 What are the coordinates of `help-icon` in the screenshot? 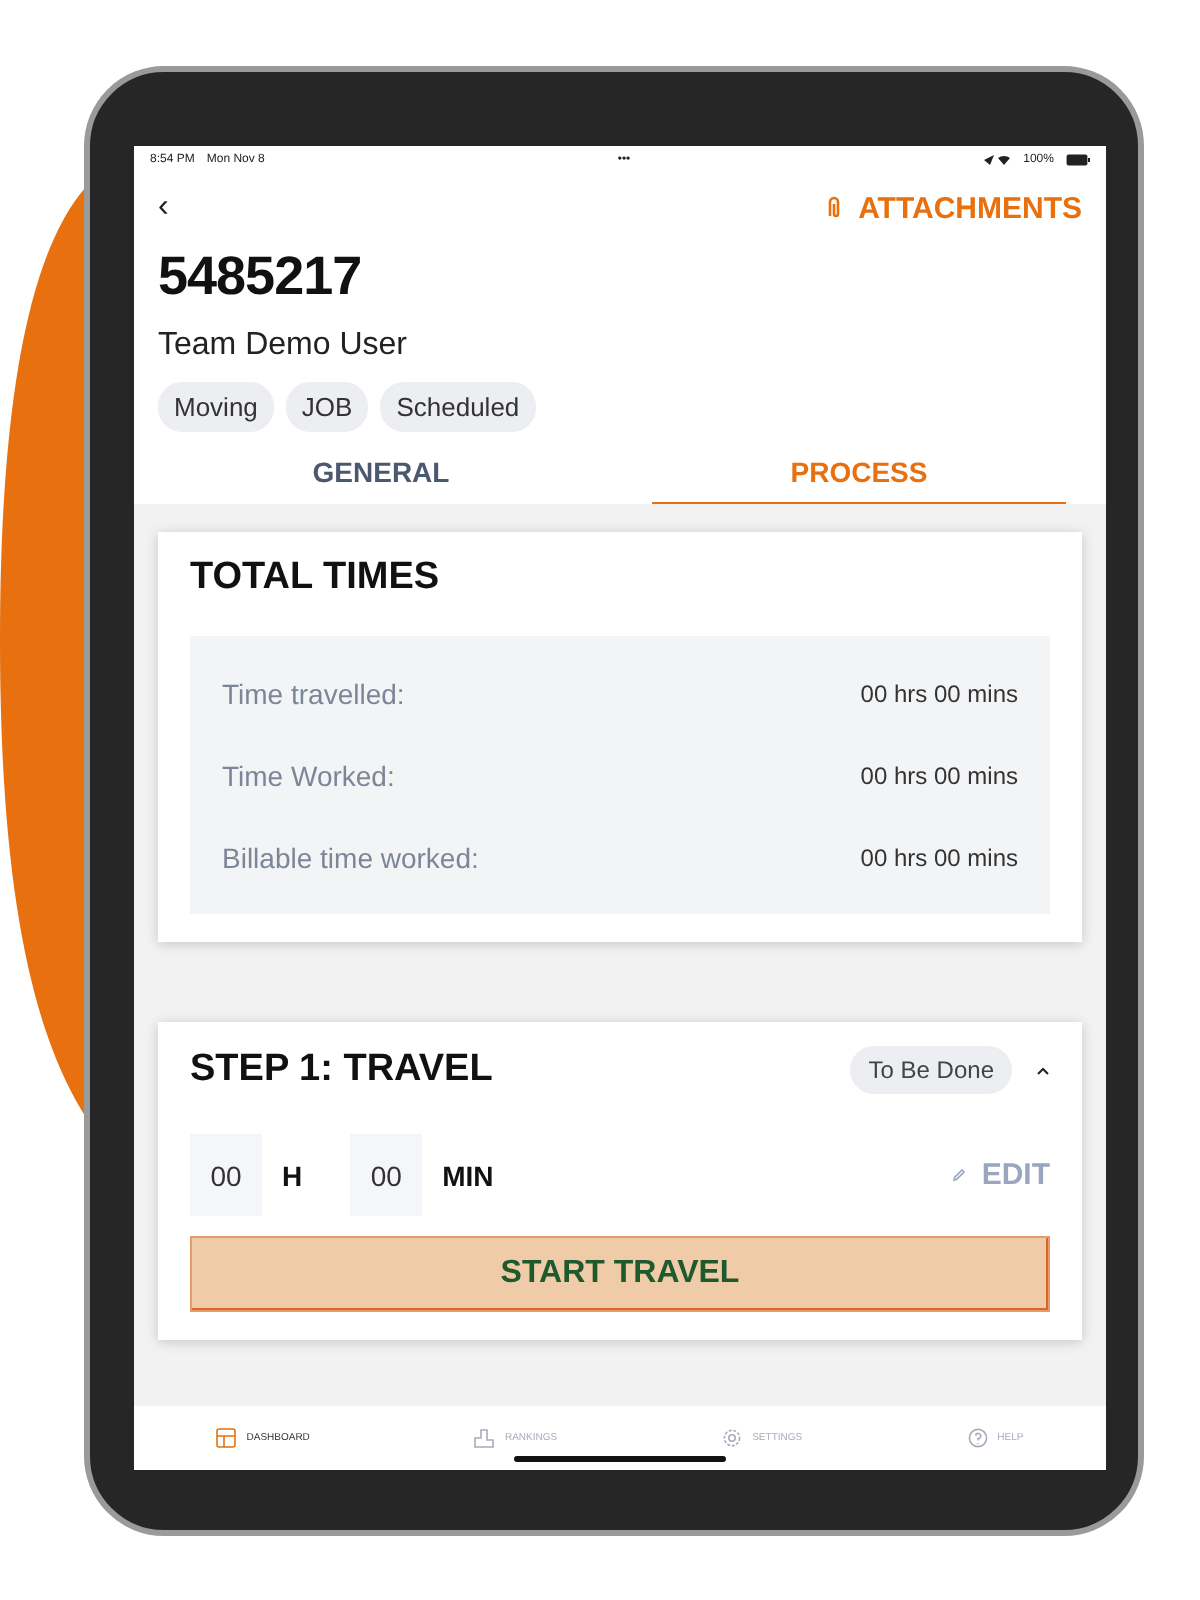 It's located at (977, 1438).